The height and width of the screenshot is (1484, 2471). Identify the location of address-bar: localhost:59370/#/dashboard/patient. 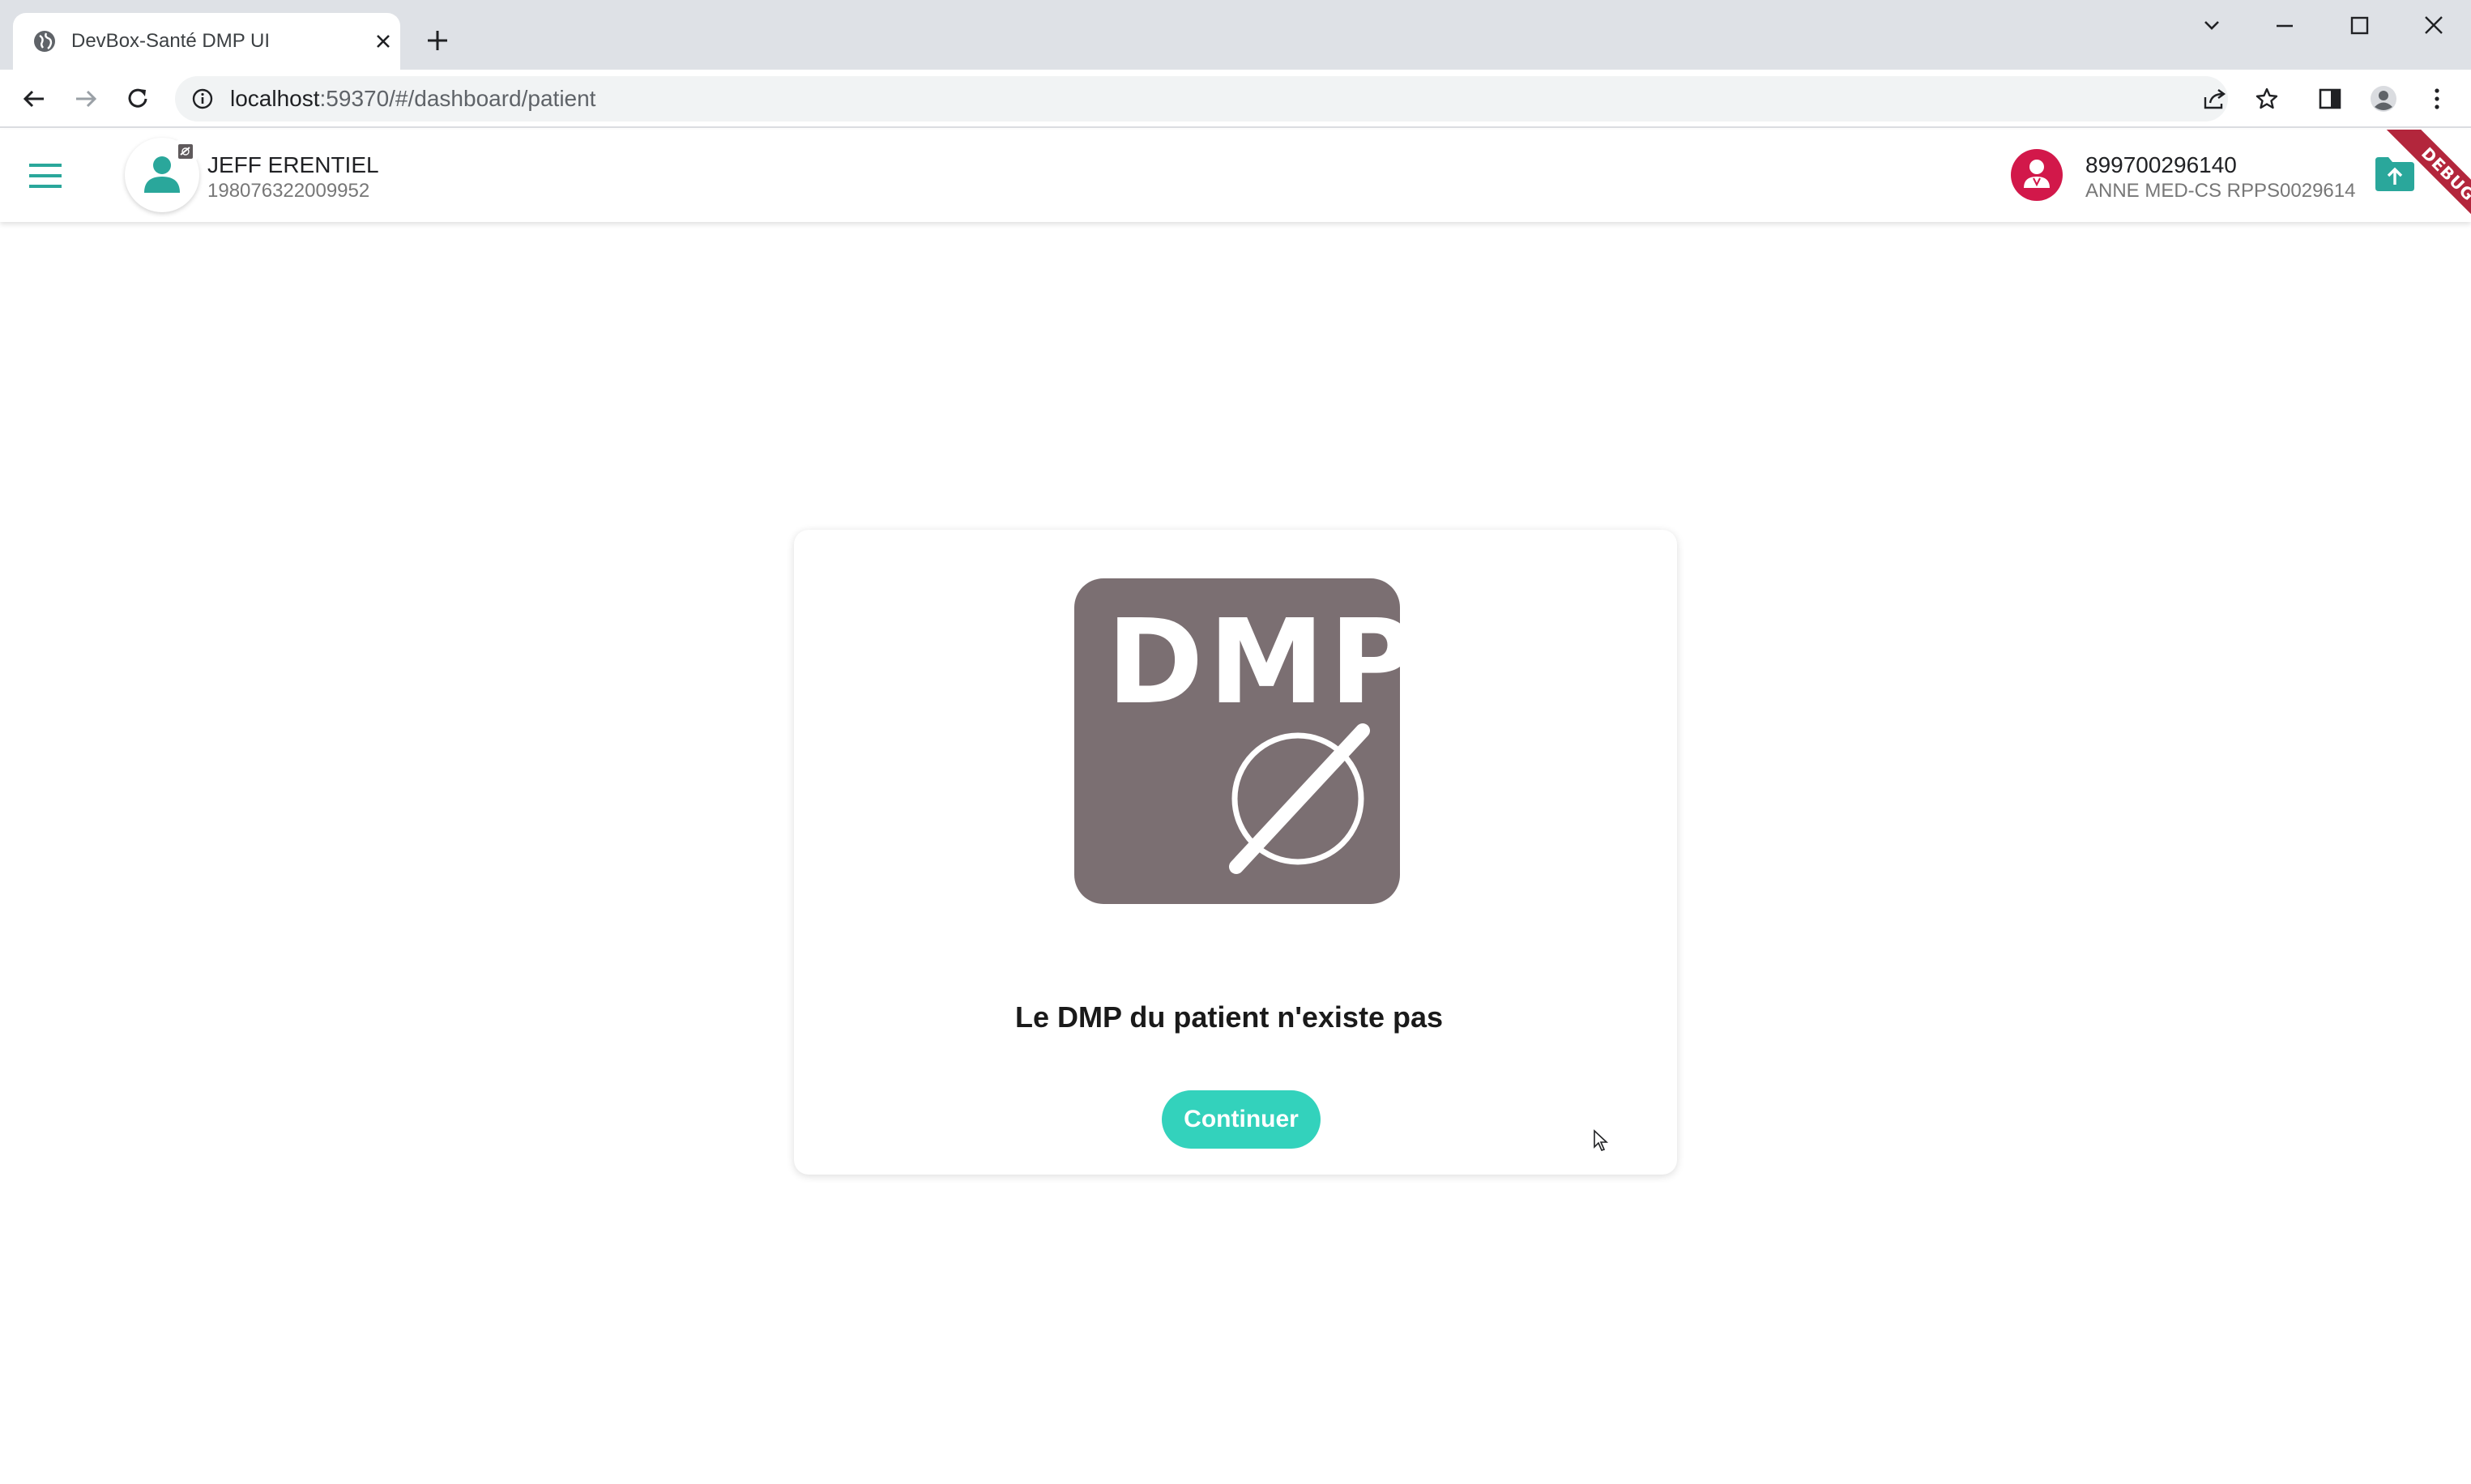
(1226, 99).